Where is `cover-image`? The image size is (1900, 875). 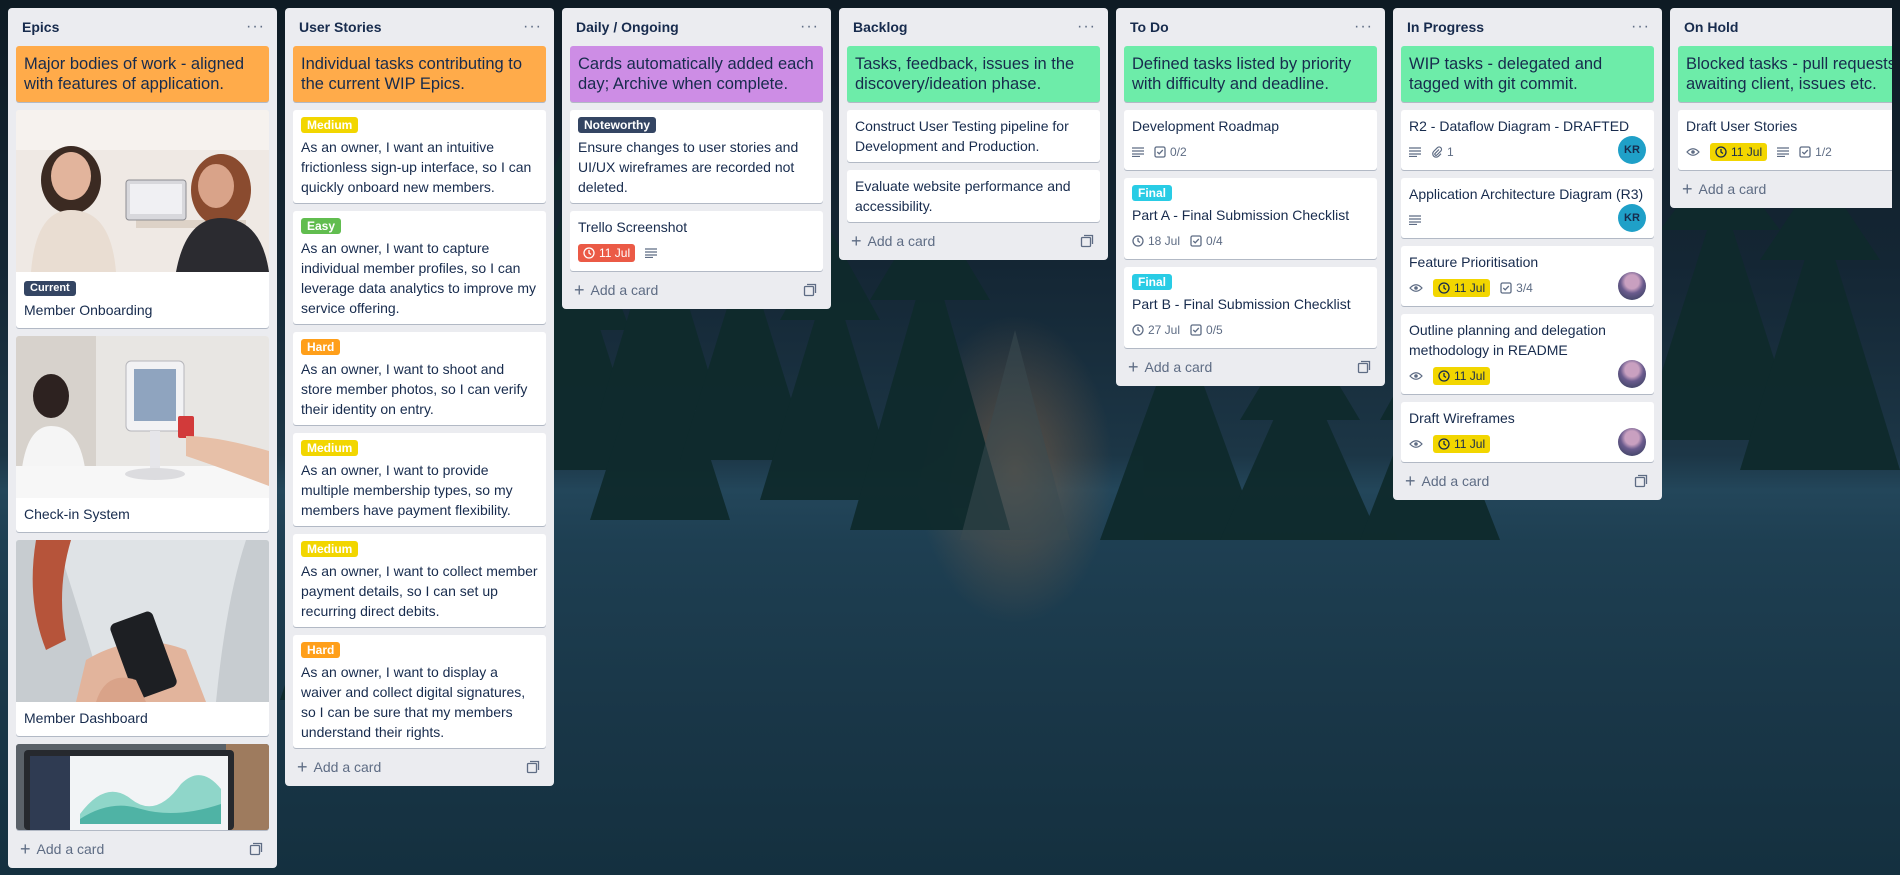
cover-image is located at coordinates (142, 621).